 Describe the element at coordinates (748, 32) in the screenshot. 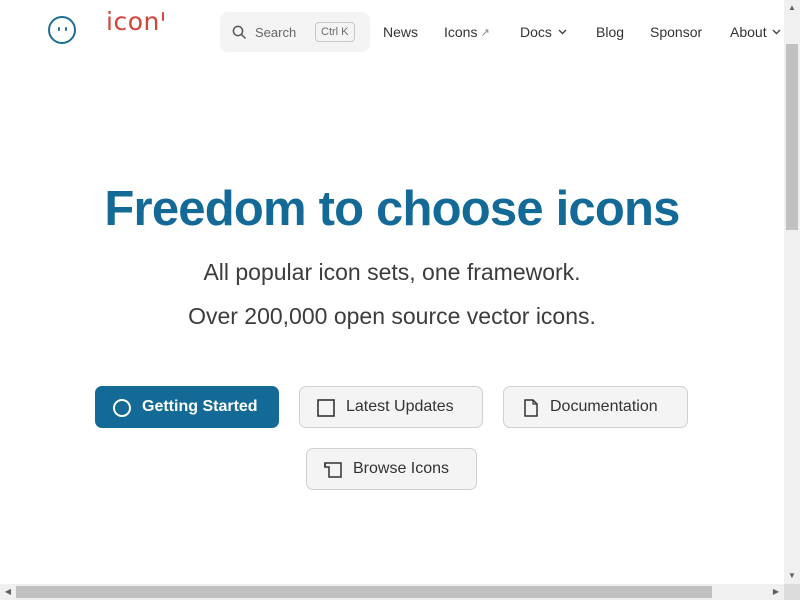

I see `nav-about-label: About` at that location.